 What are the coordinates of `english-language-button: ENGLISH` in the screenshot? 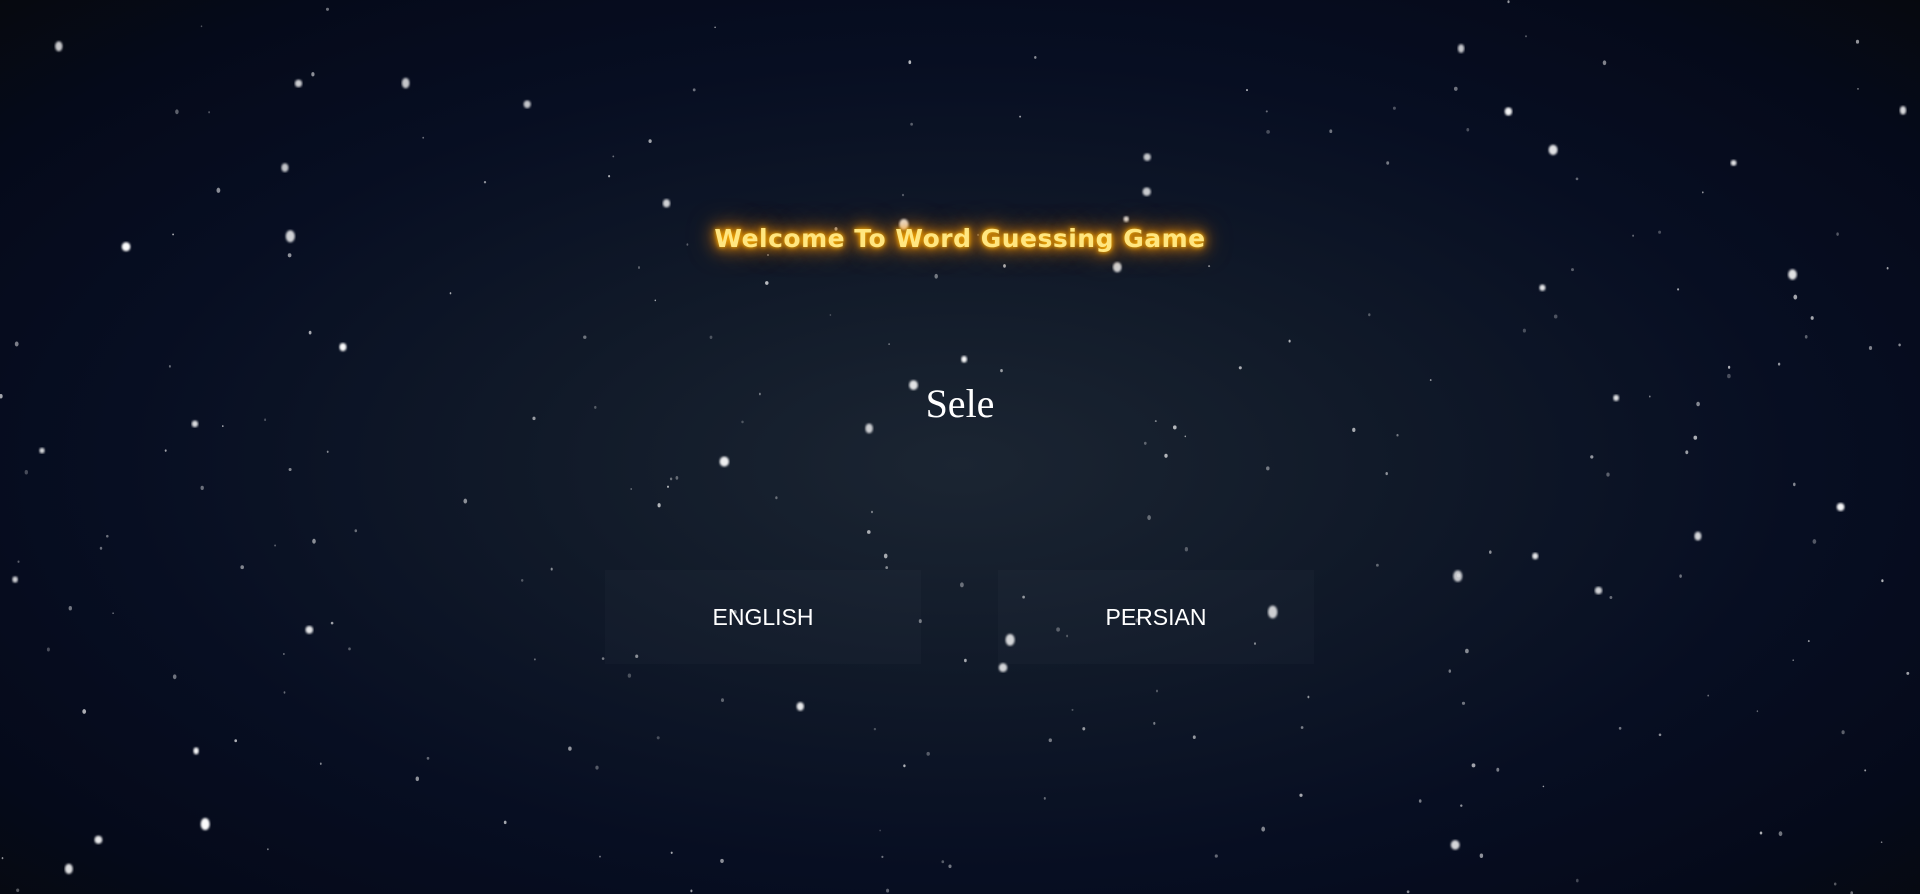 It's located at (763, 617).